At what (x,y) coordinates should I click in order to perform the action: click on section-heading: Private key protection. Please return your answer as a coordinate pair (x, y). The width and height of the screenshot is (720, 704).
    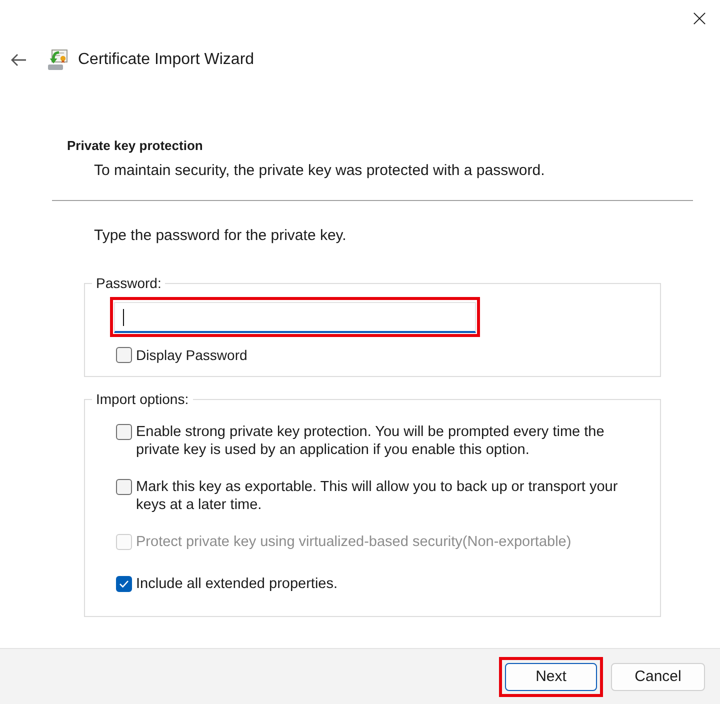
    Looking at the image, I should click on (135, 146).